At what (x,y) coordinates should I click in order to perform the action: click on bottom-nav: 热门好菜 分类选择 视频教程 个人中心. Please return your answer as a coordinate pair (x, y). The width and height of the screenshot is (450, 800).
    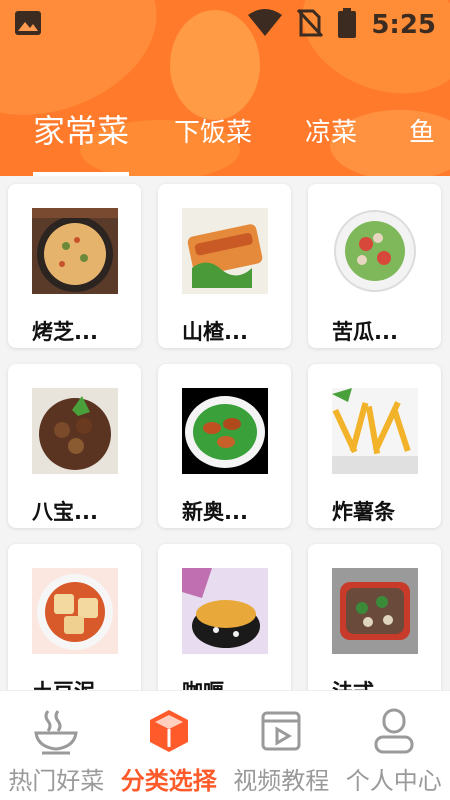
    Looking at the image, I should click on (225, 745).